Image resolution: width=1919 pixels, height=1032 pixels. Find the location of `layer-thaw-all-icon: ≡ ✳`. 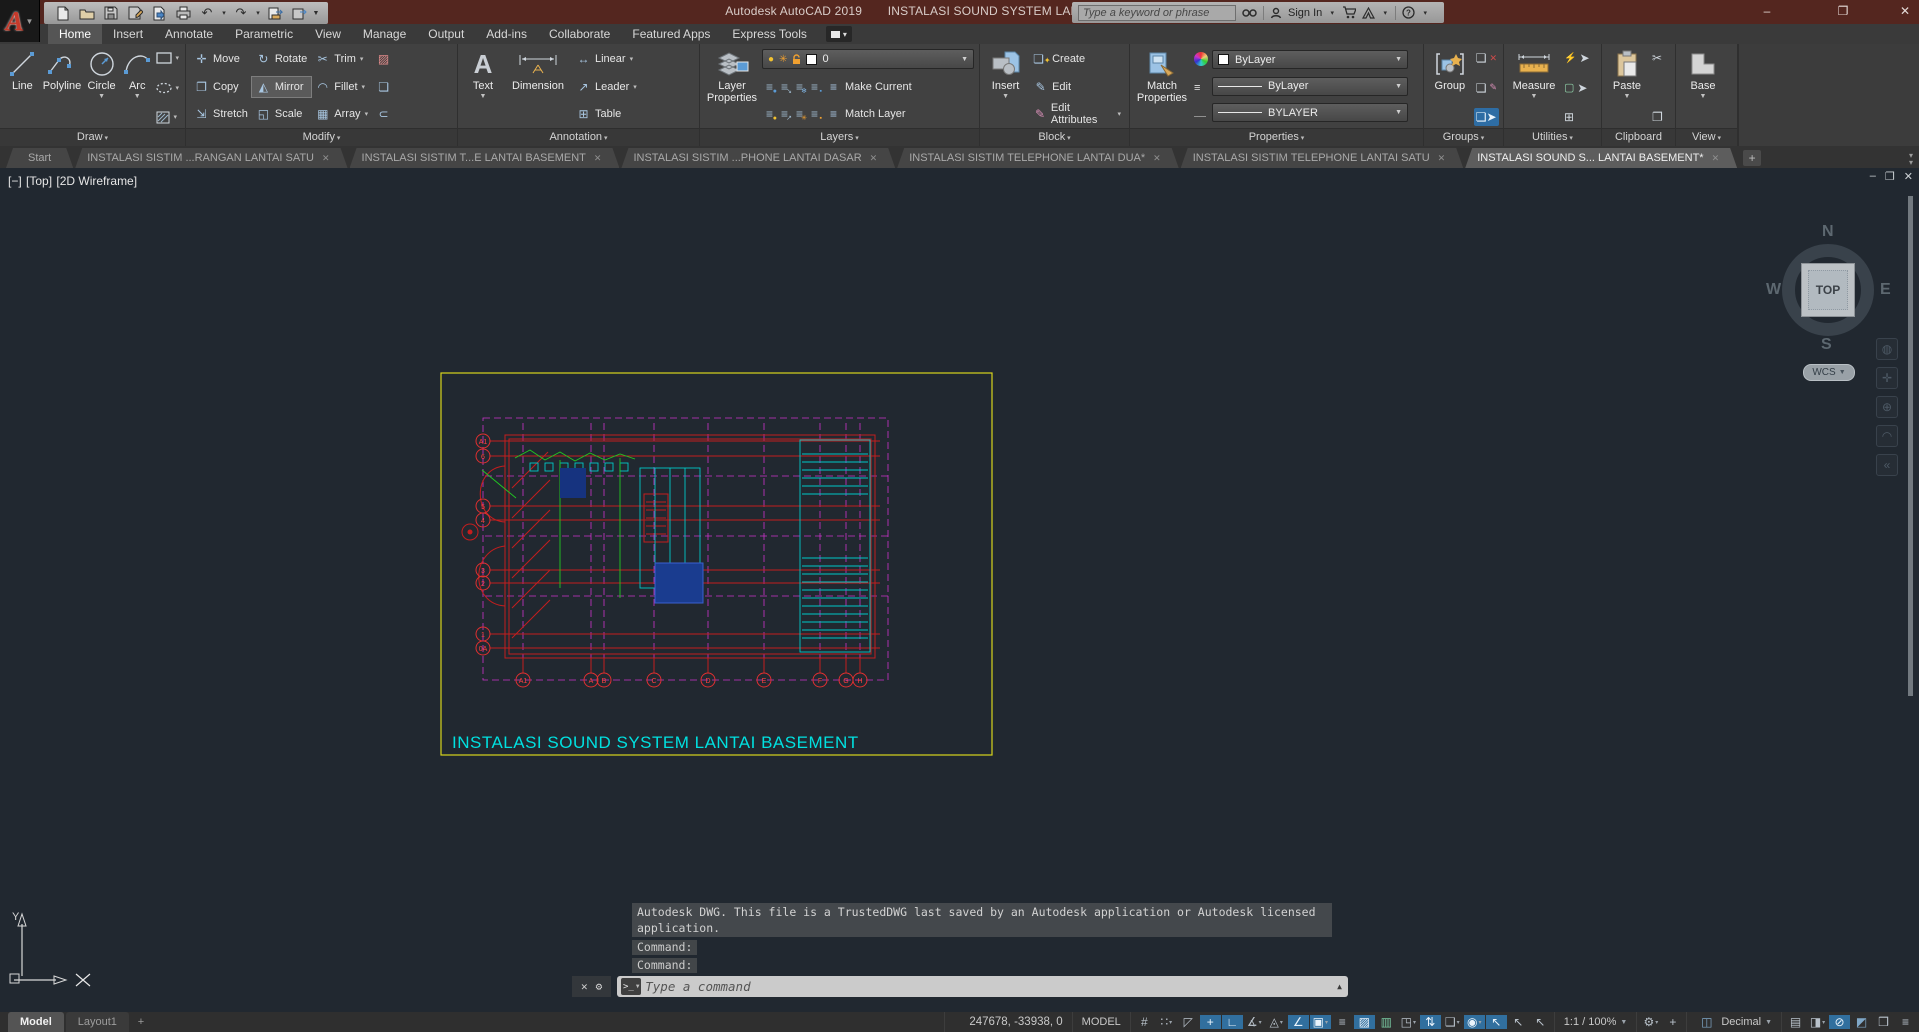

layer-thaw-all-icon: ≡ ✳ is located at coordinates (799, 114).